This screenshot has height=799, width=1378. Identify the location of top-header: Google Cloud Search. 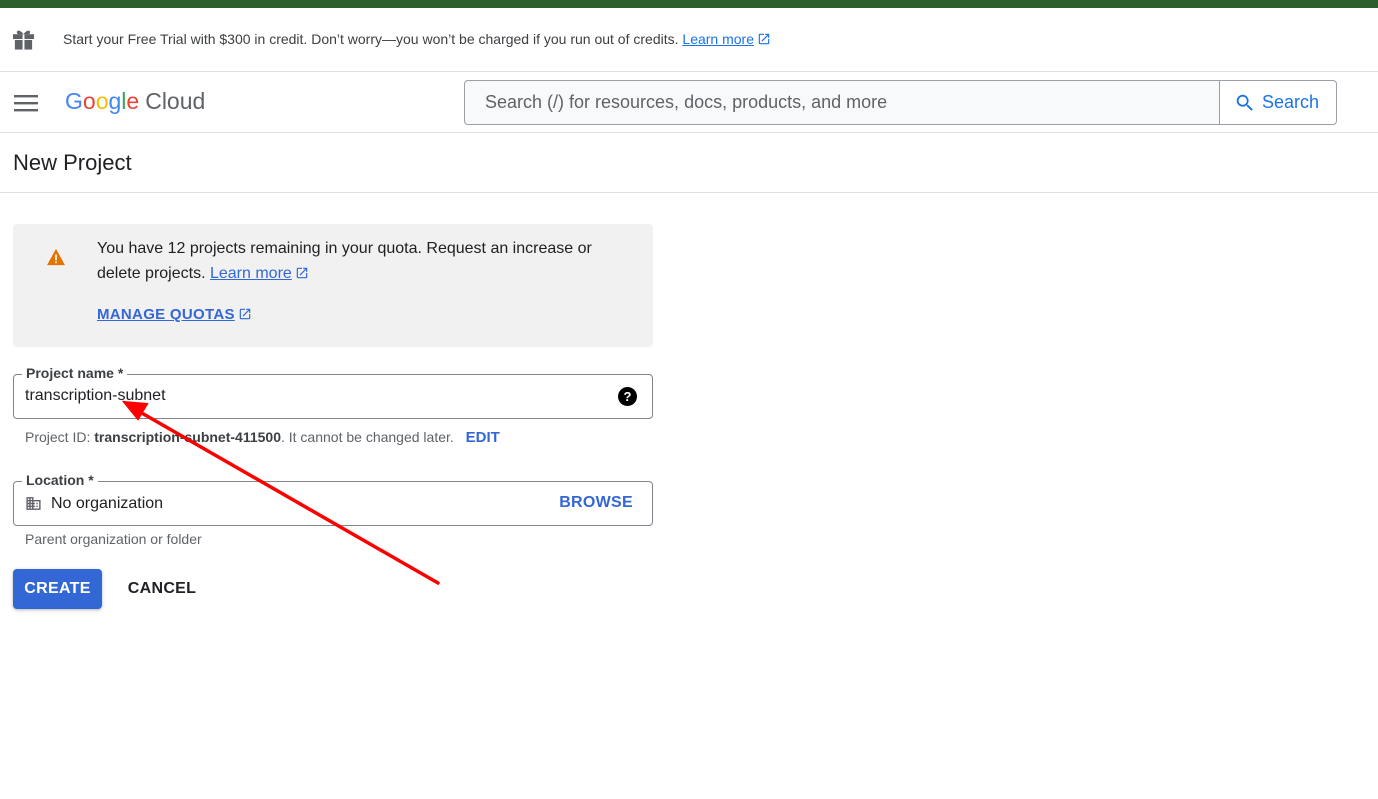
(689, 103).